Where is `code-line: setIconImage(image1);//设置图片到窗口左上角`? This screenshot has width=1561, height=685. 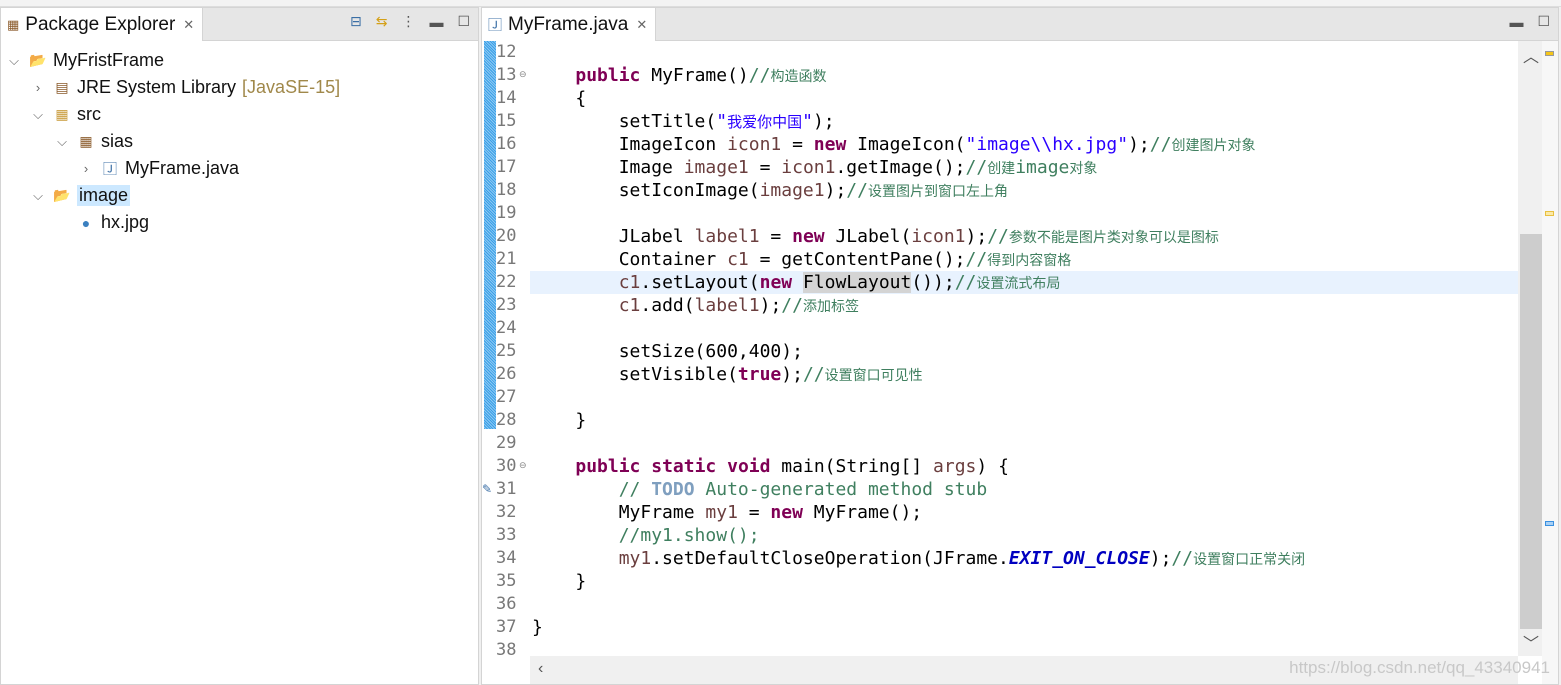 code-line: setIconImage(image1);//设置图片到窗口左上角 is located at coordinates (1024, 190).